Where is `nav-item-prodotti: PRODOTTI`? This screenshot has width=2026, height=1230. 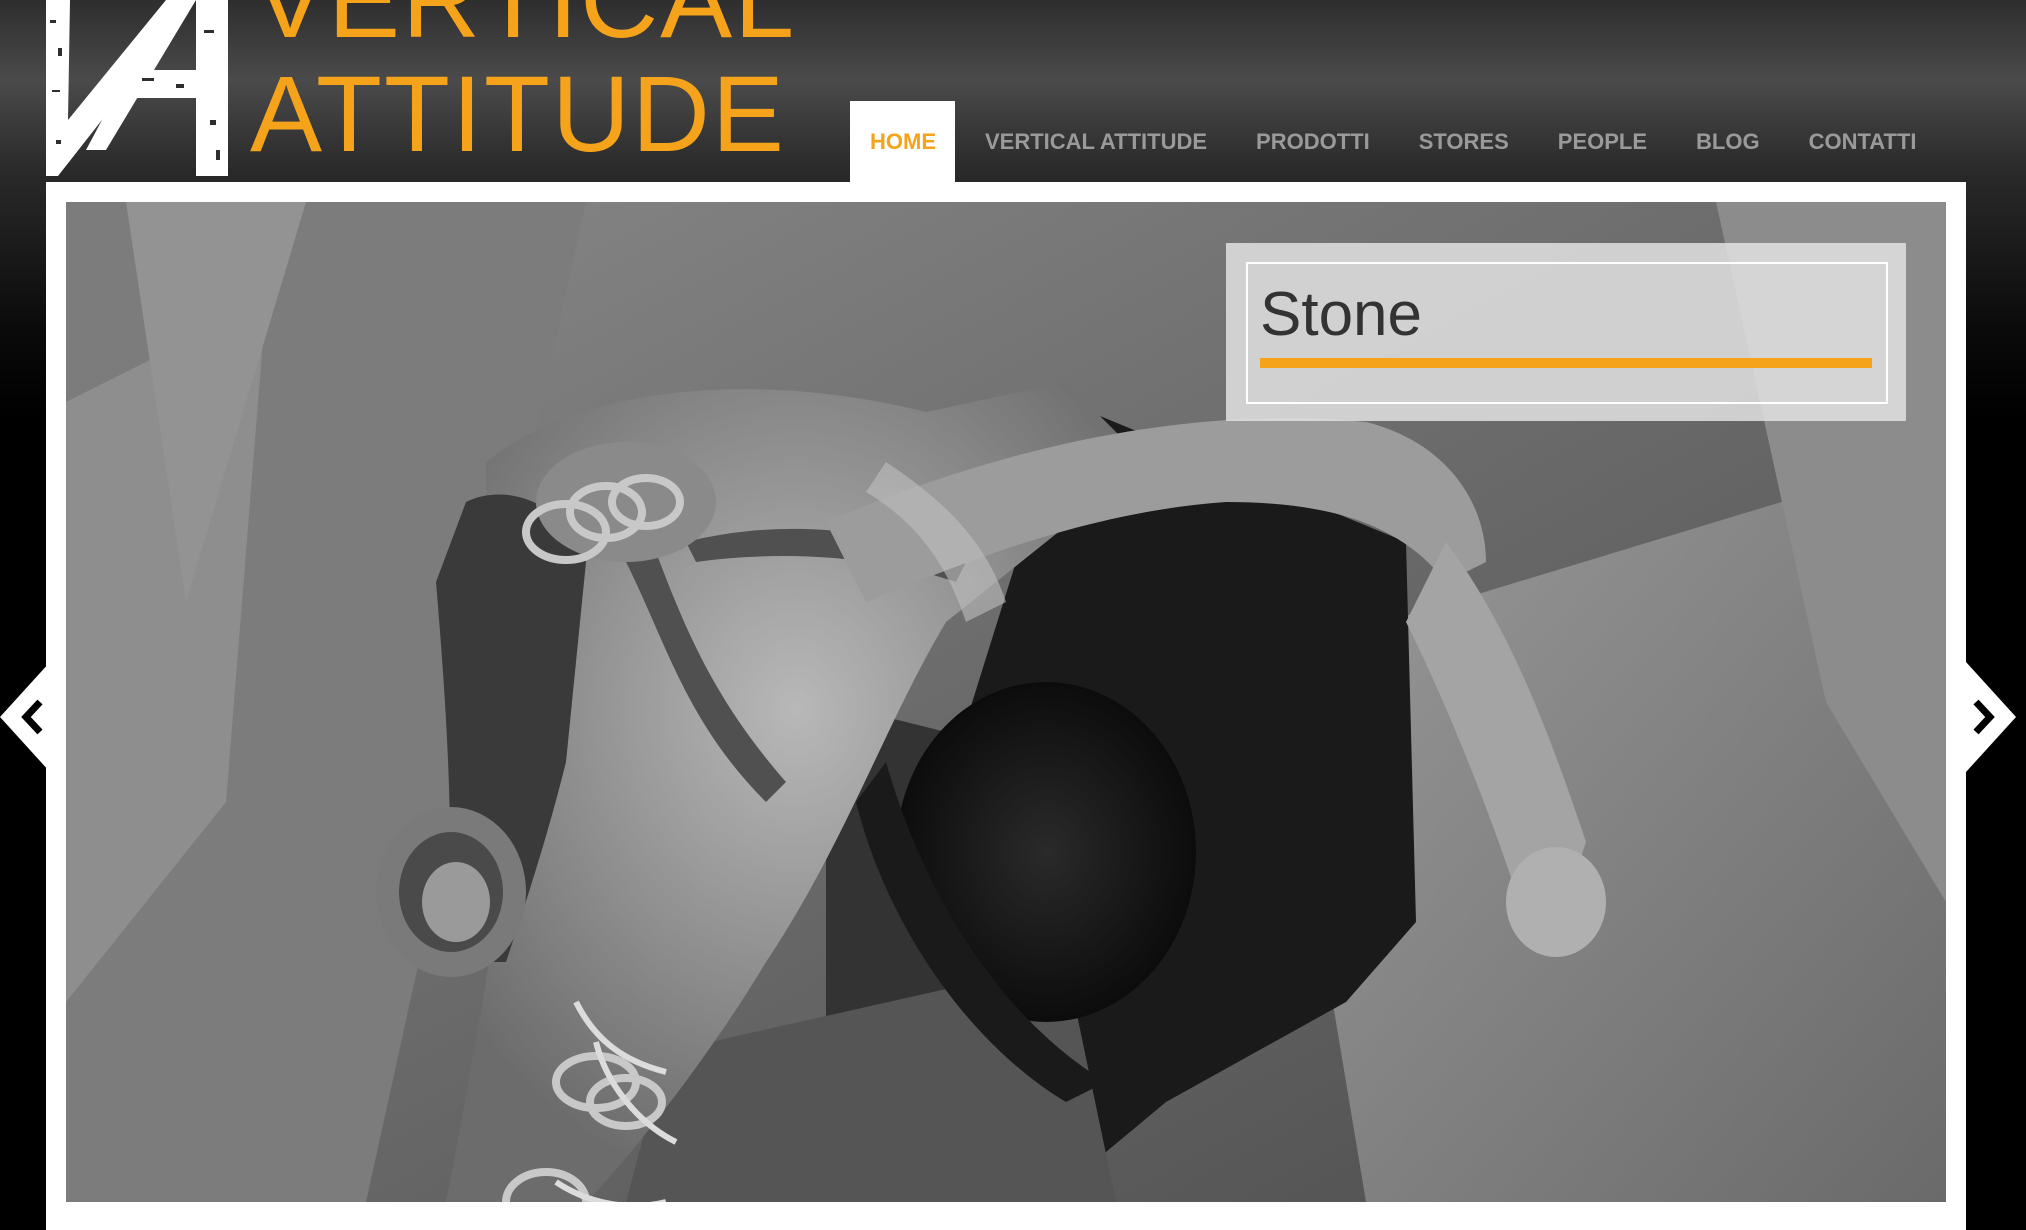
nav-item-prodotti: PRODOTTI is located at coordinates (1313, 141).